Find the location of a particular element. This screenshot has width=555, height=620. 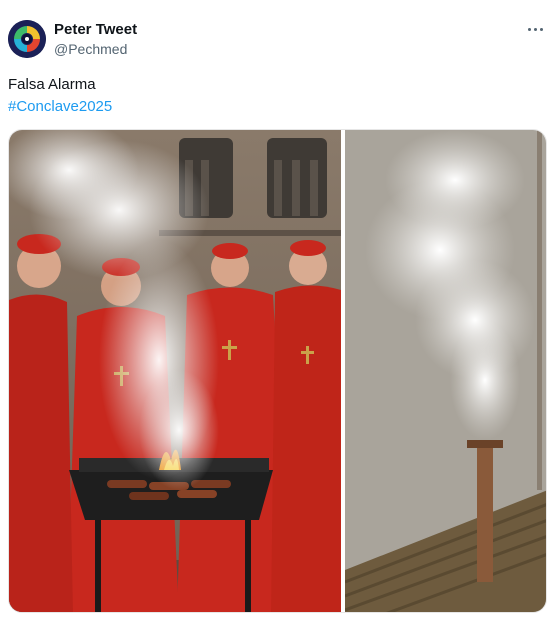

hashtag-link: #Conclave2025 is located at coordinates (60, 107).